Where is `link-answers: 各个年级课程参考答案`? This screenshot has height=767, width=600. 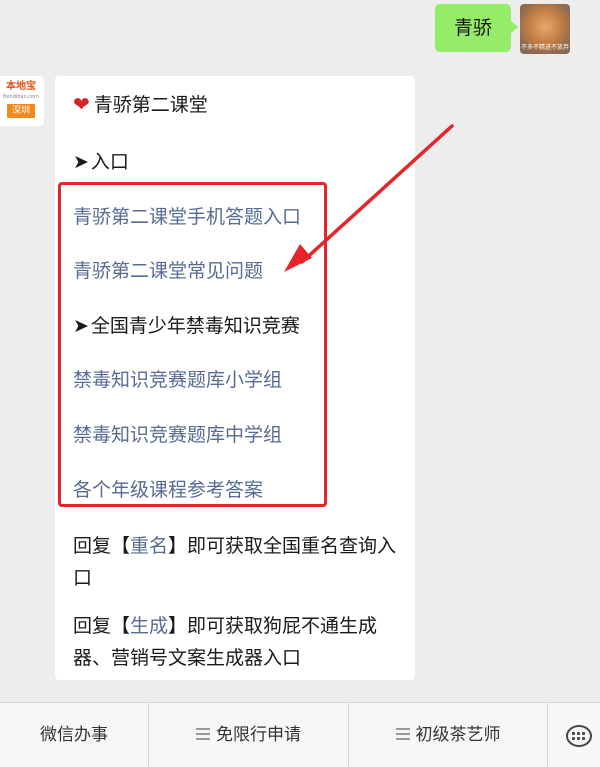 link-answers: 各个年级课程参考答案 is located at coordinates (168, 490).